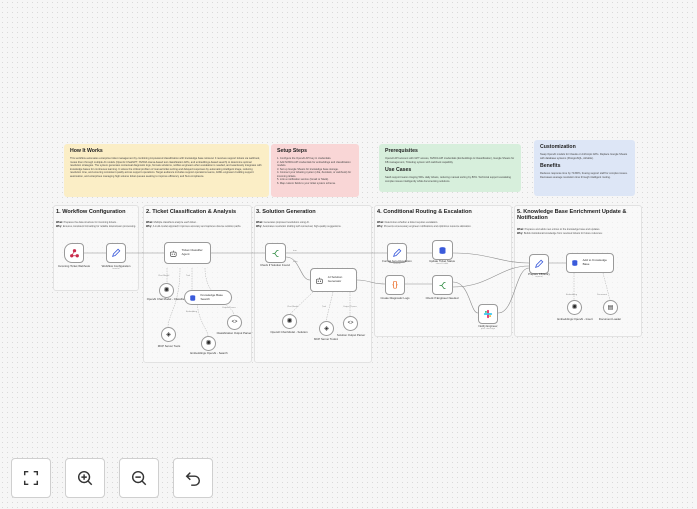 The image size is (697, 509). I want to click on openai-classifier-node: ✺, so click(166, 290).